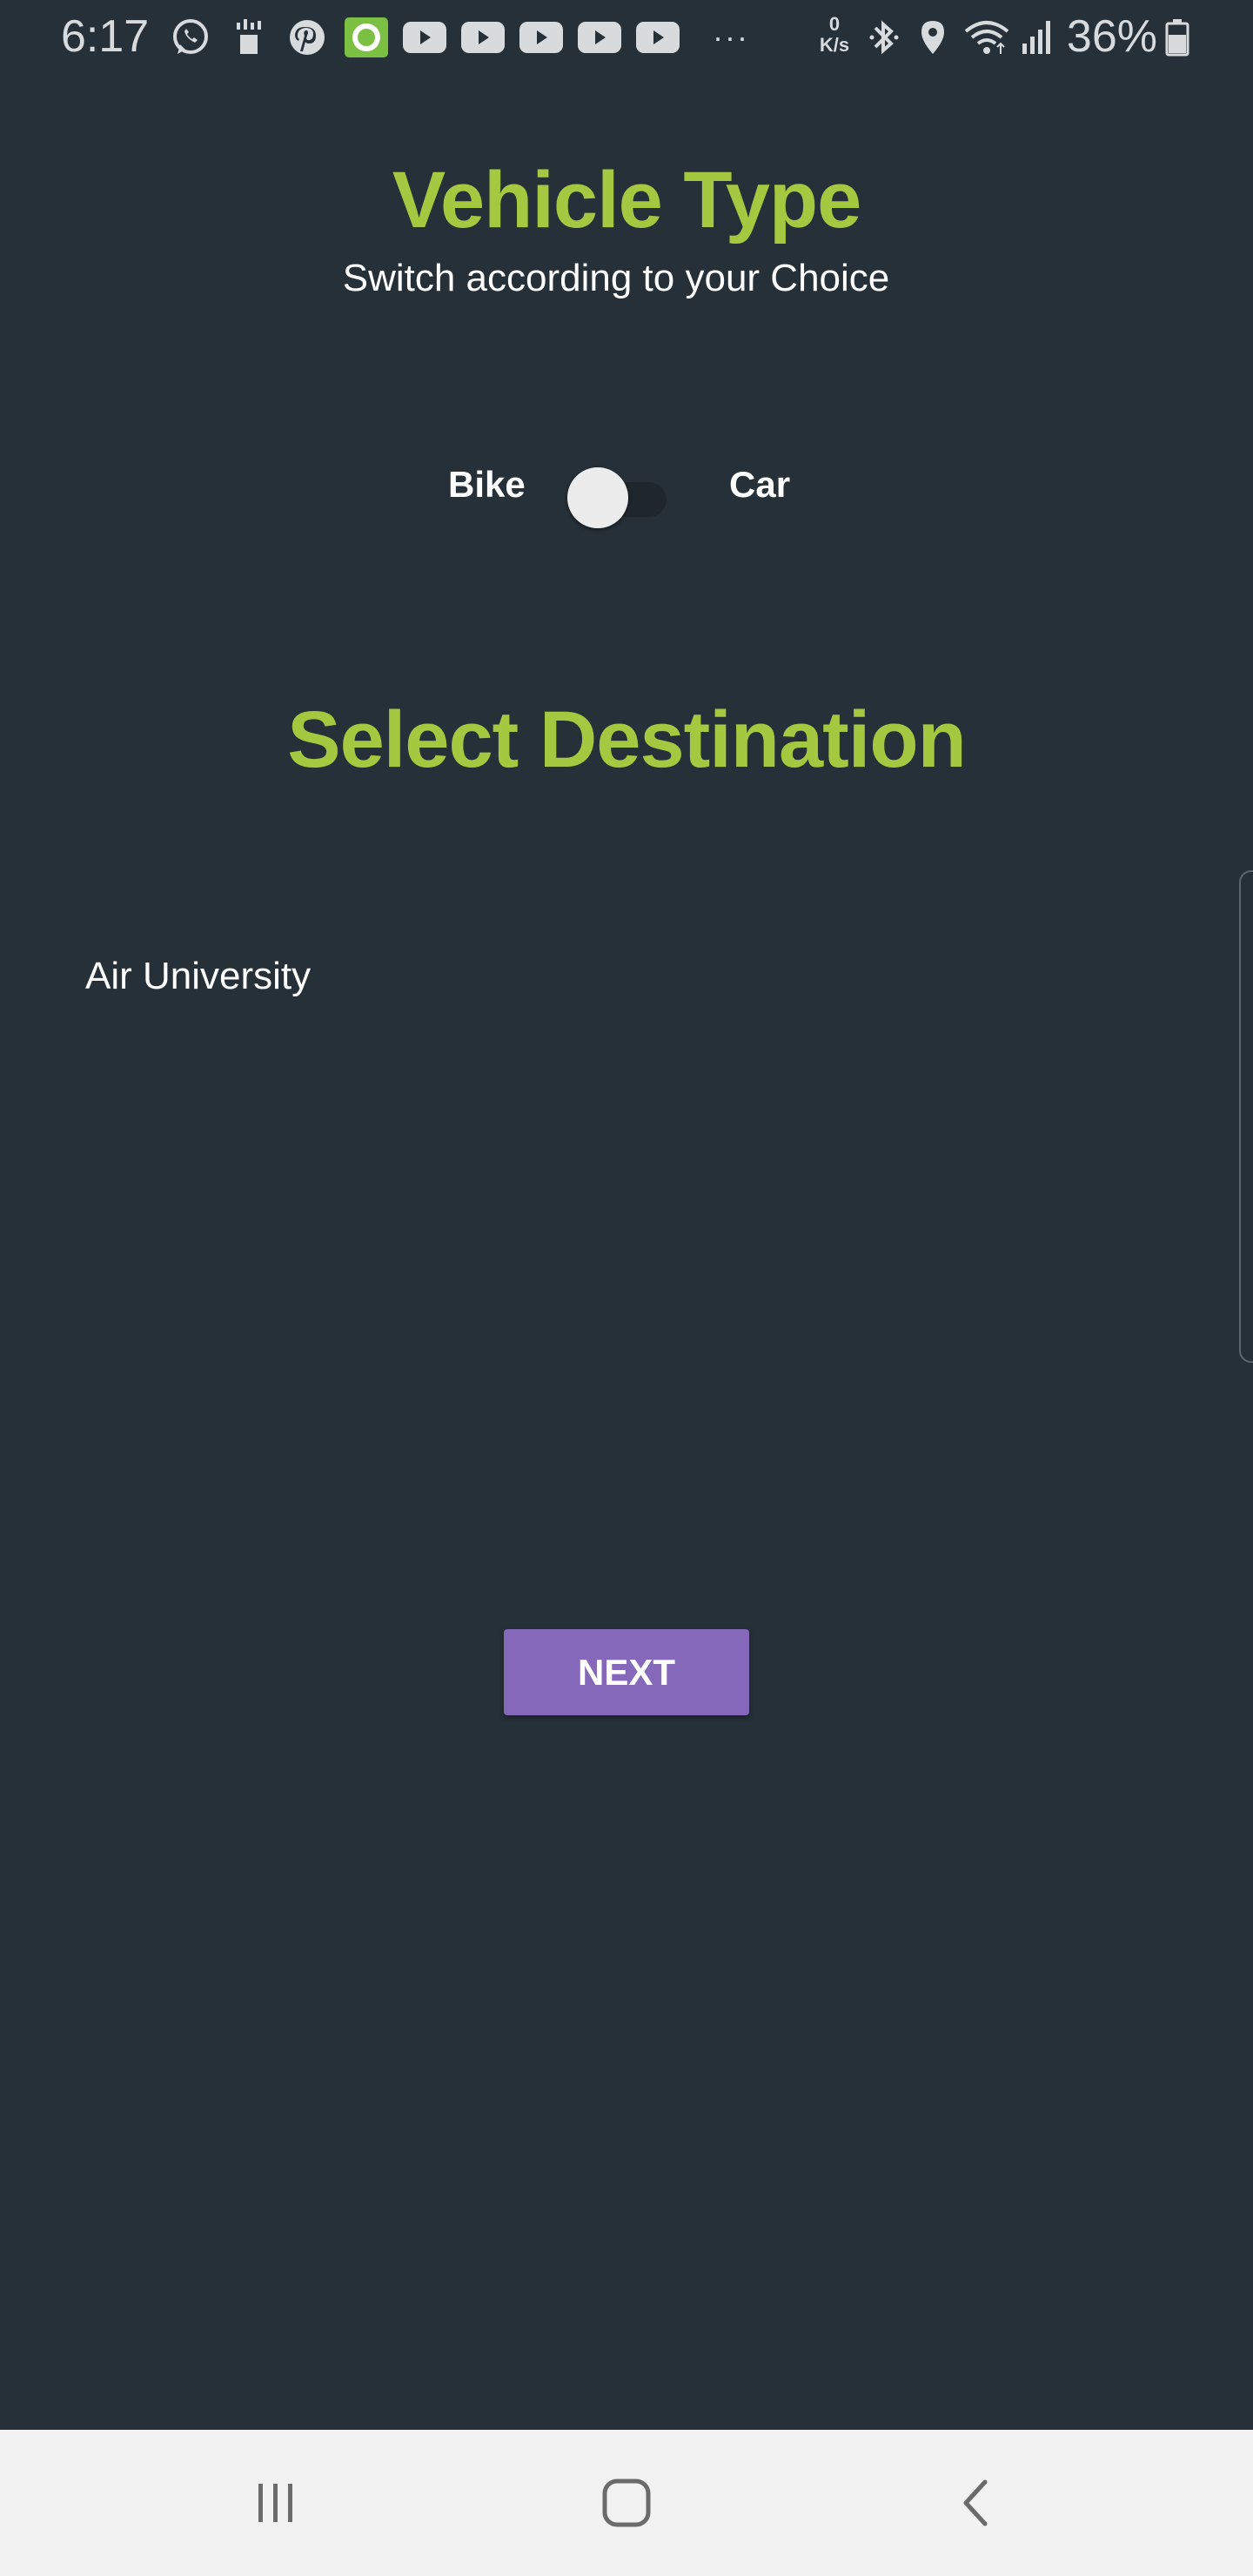 The image size is (1253, 2576). I want to click on vehicle-type-subtitle: Switch according to your Choice, so click(616, 278).